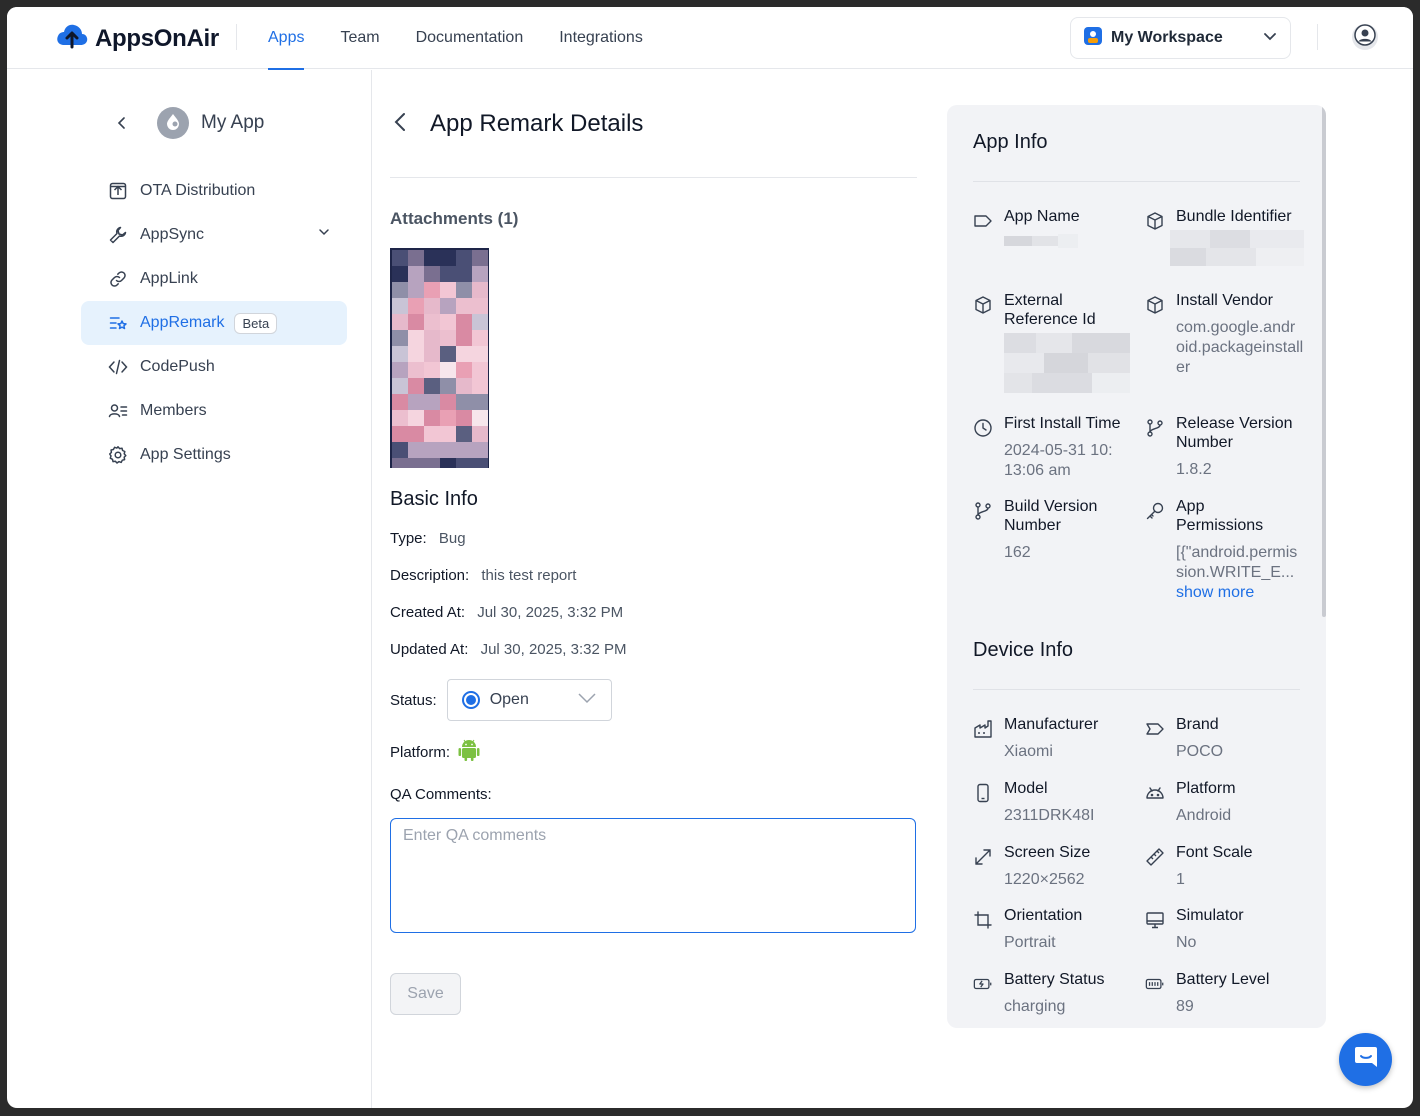  What do you see at coordinates (324, 234) in the screenshot?
I see `chevron-down-icon` at bounding box center [324, 234].